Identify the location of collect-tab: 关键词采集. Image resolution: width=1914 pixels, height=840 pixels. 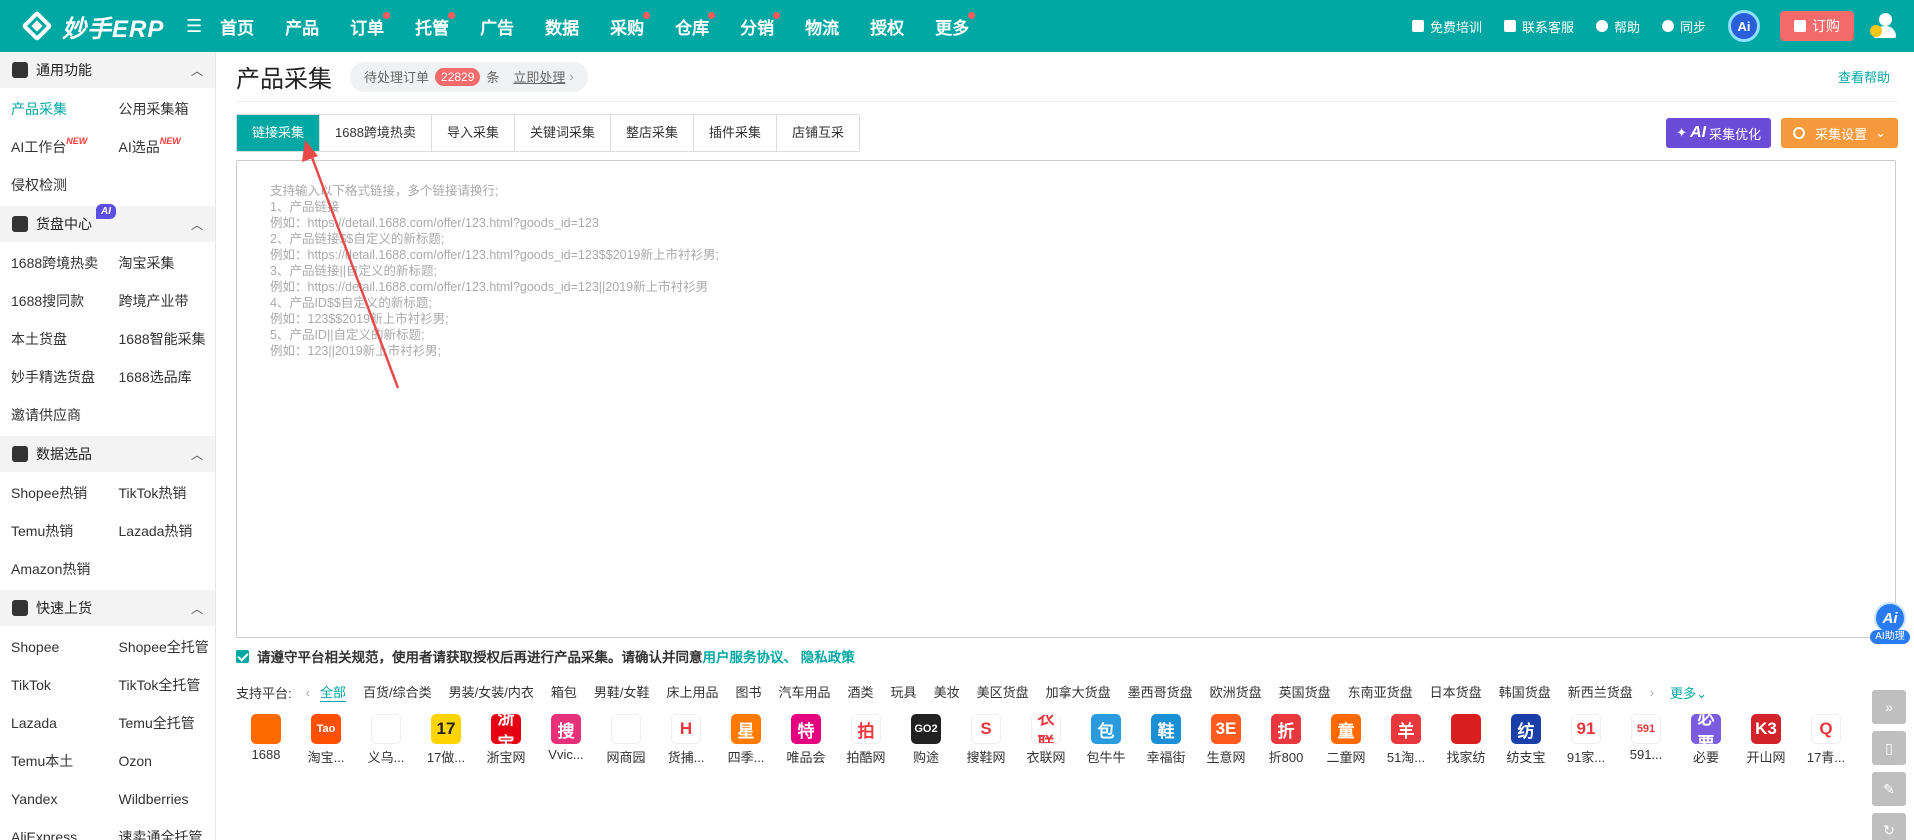
(562, 133).